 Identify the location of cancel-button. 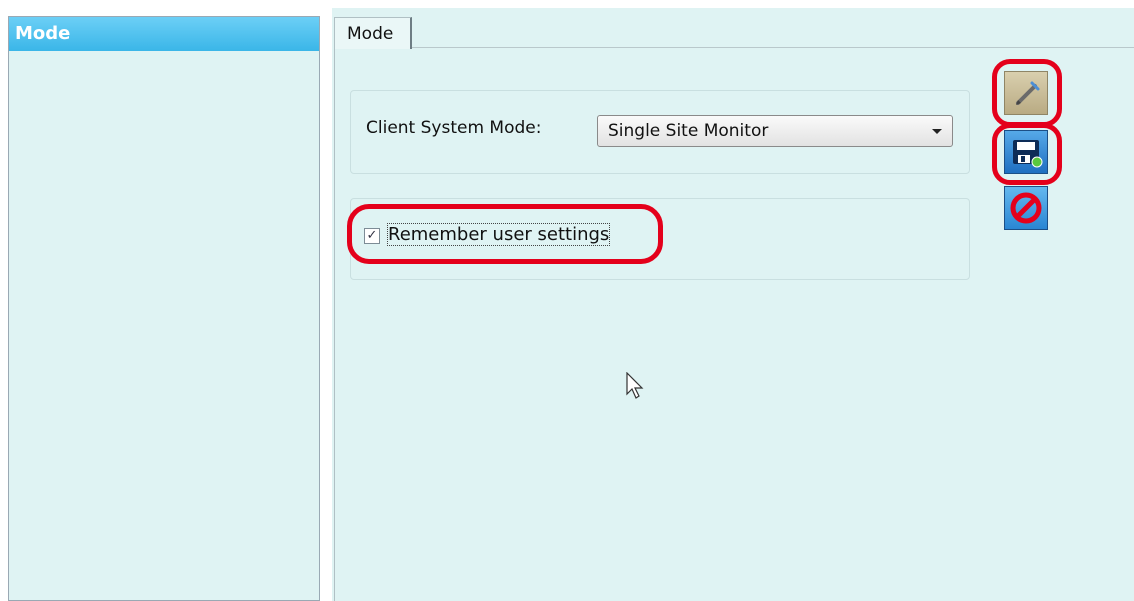
(1026, 208).